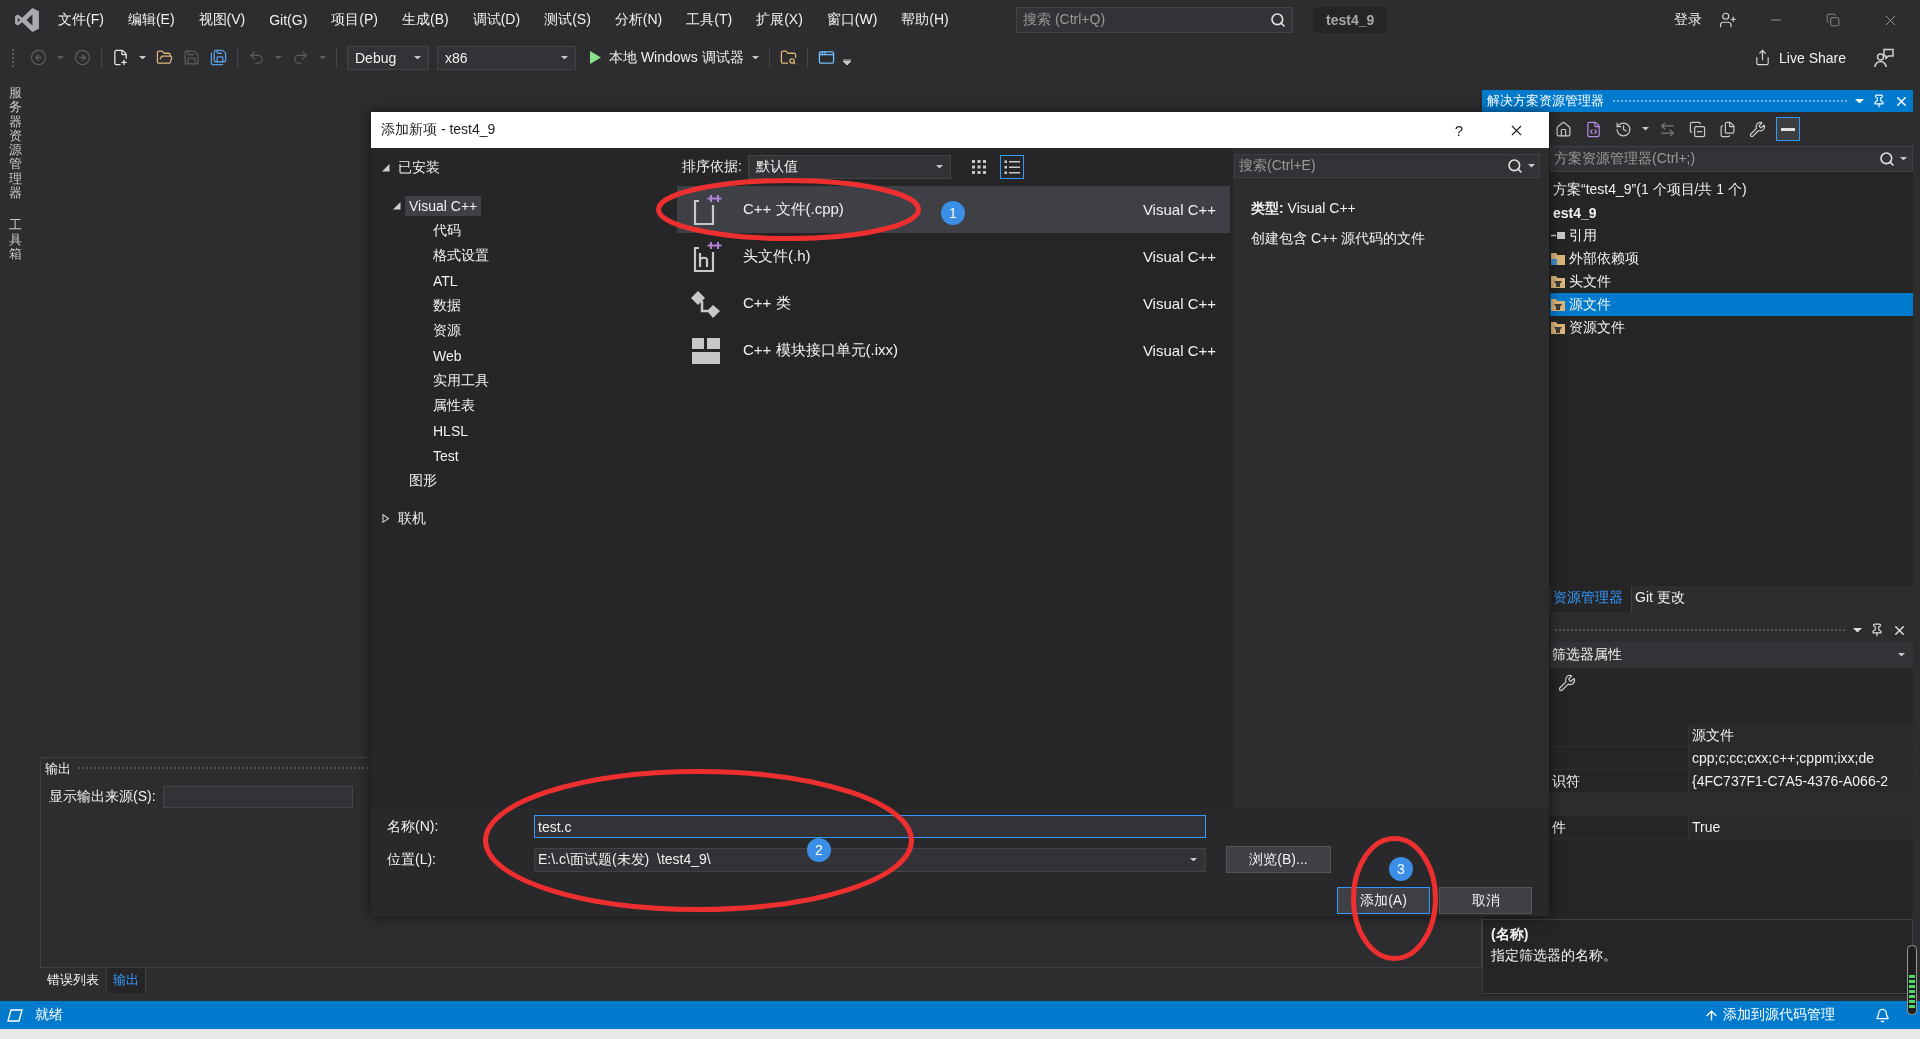 Image resolution: width=1920 pixels, height=1039 pixels. What do you see at coordinates (953, 256) in the screenshot?
I see `template-item: 头文件(.h) Visual C++` at bounding box center [953, 256].